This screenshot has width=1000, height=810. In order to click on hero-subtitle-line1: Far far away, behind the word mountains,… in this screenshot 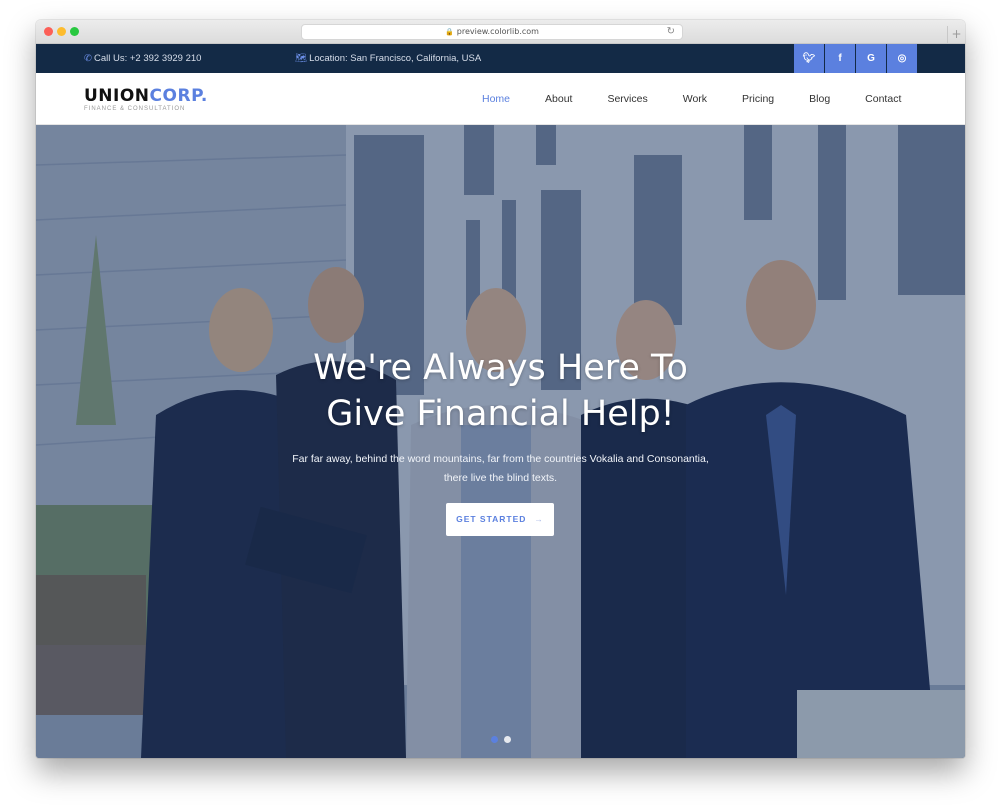, I will do `click(500, 459)`.